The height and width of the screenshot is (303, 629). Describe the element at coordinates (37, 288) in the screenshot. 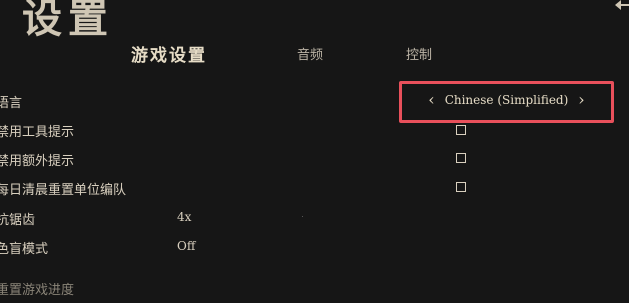

I see `reset-progress-button: 重置游戏进度` at that location.